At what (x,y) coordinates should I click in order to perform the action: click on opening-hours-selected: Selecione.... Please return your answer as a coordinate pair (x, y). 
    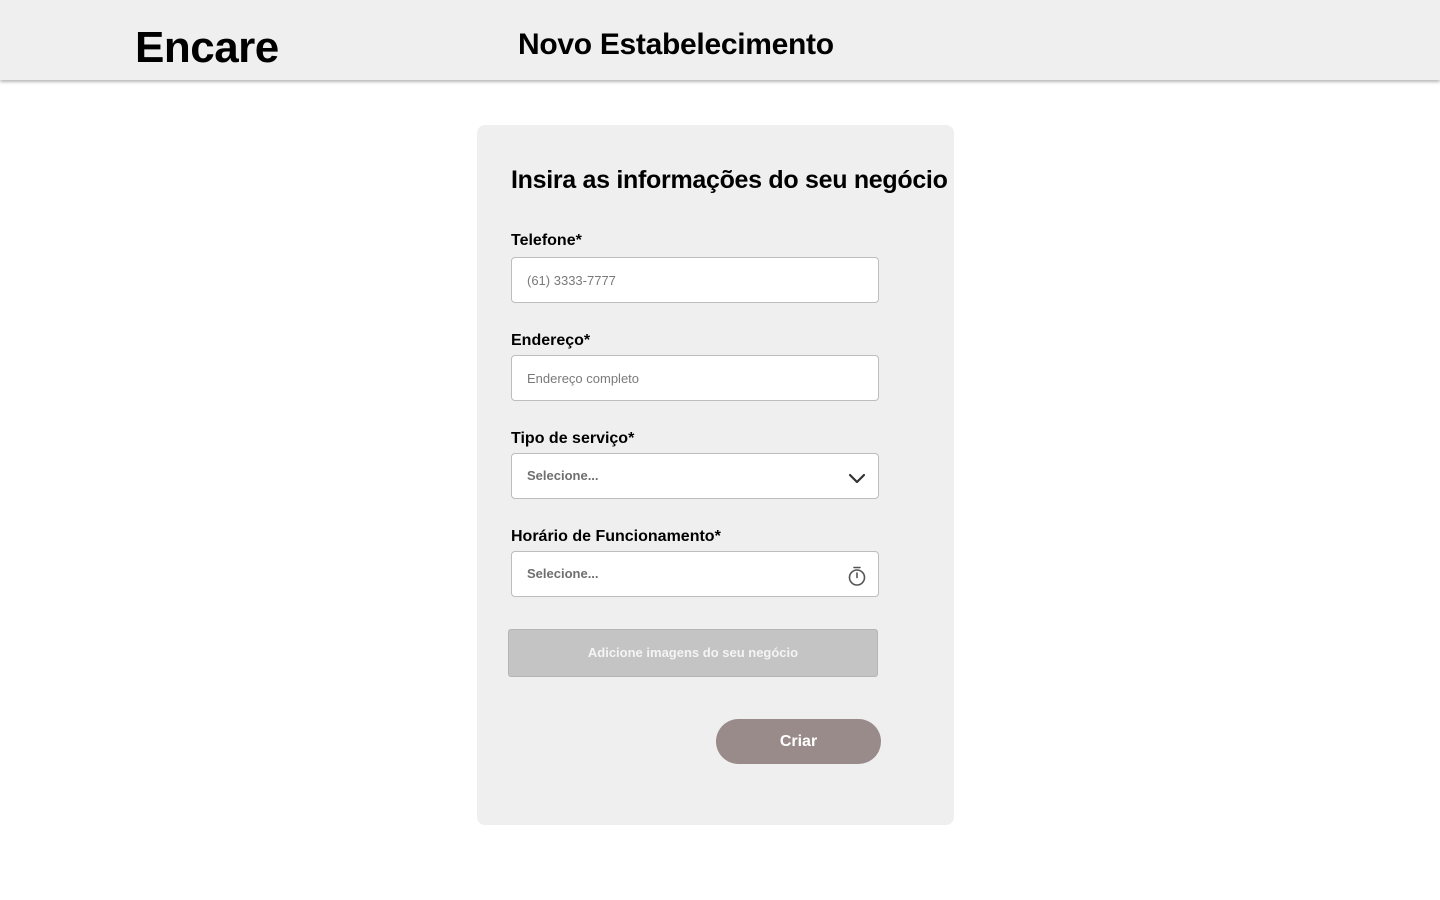
    Looking at the image, I should click on (563, 573).